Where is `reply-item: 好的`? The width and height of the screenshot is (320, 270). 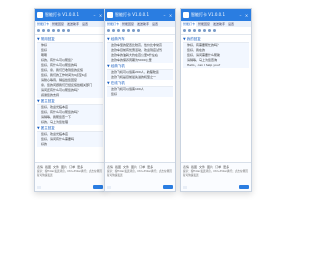
reply-item: 好的 is located at coordinates (70, 144).